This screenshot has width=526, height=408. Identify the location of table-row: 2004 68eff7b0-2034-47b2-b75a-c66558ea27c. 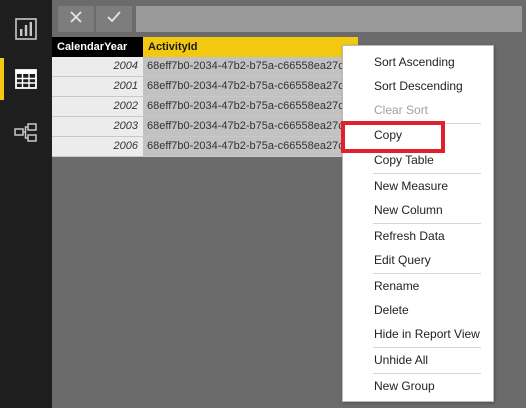
(205, 67).